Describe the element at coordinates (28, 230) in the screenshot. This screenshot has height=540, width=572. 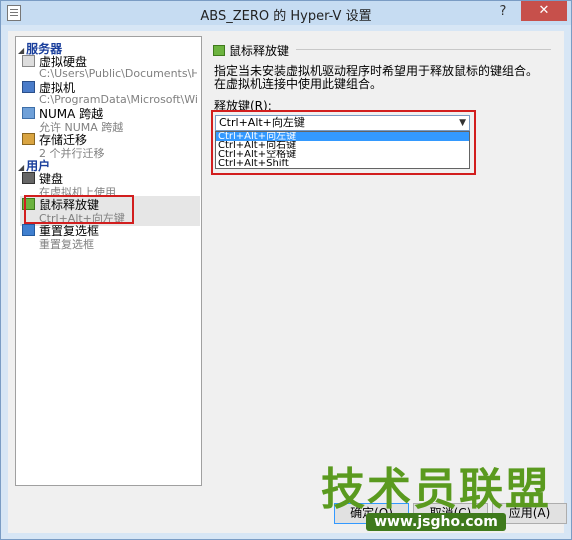
I see `reset-icon` at that location.